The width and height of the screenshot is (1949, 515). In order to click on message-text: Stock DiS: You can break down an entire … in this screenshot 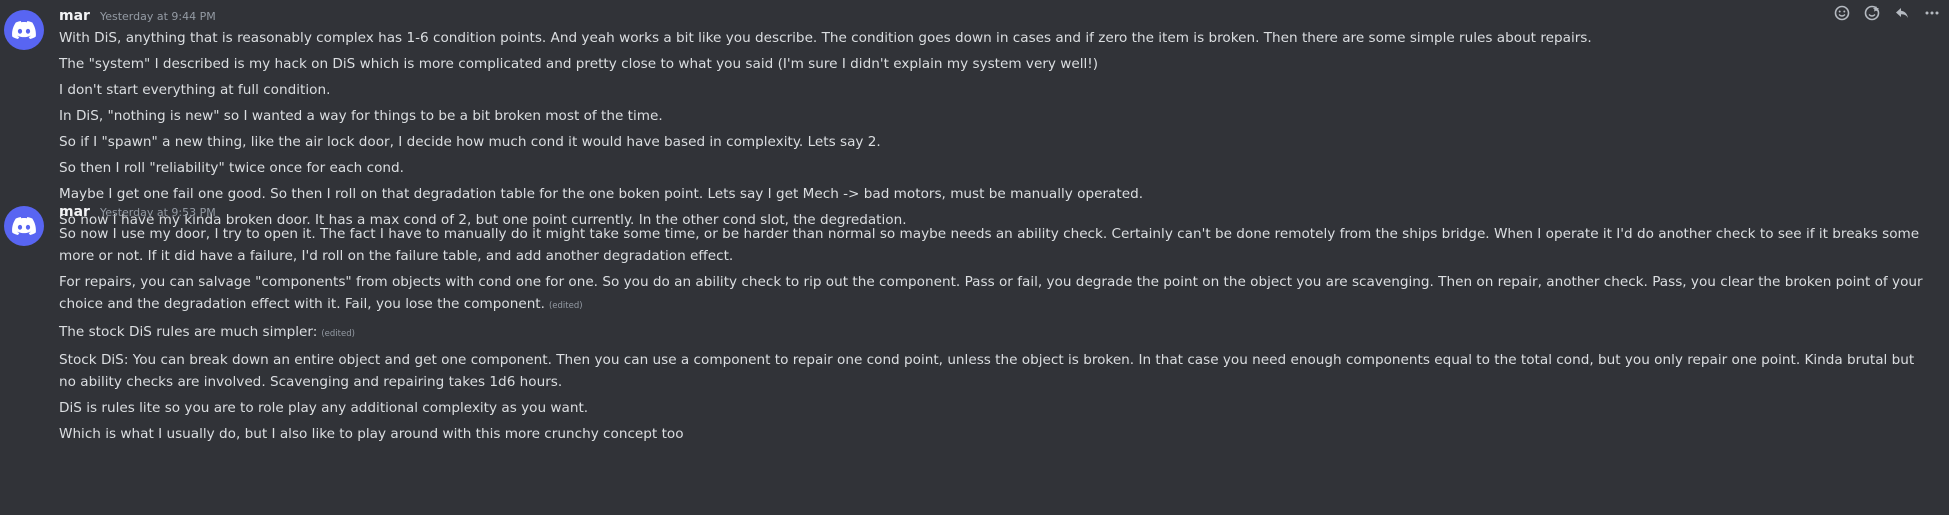, I will do `click(987, 371)`.